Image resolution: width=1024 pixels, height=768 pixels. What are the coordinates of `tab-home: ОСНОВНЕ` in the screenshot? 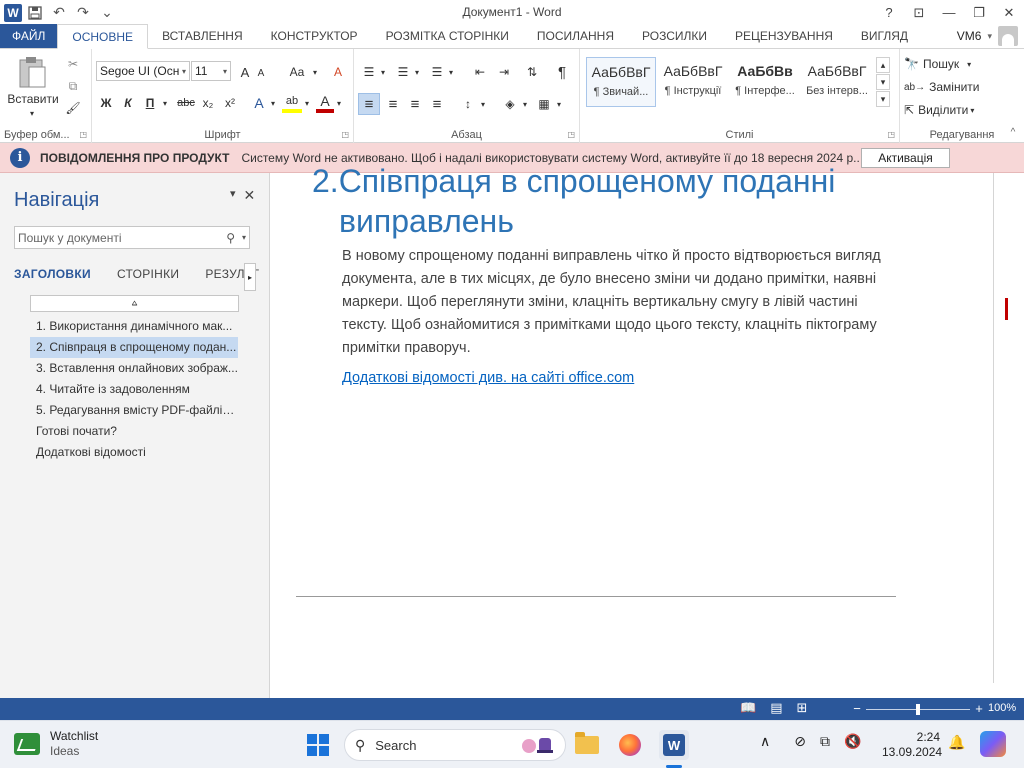 It's located at (103, 36).